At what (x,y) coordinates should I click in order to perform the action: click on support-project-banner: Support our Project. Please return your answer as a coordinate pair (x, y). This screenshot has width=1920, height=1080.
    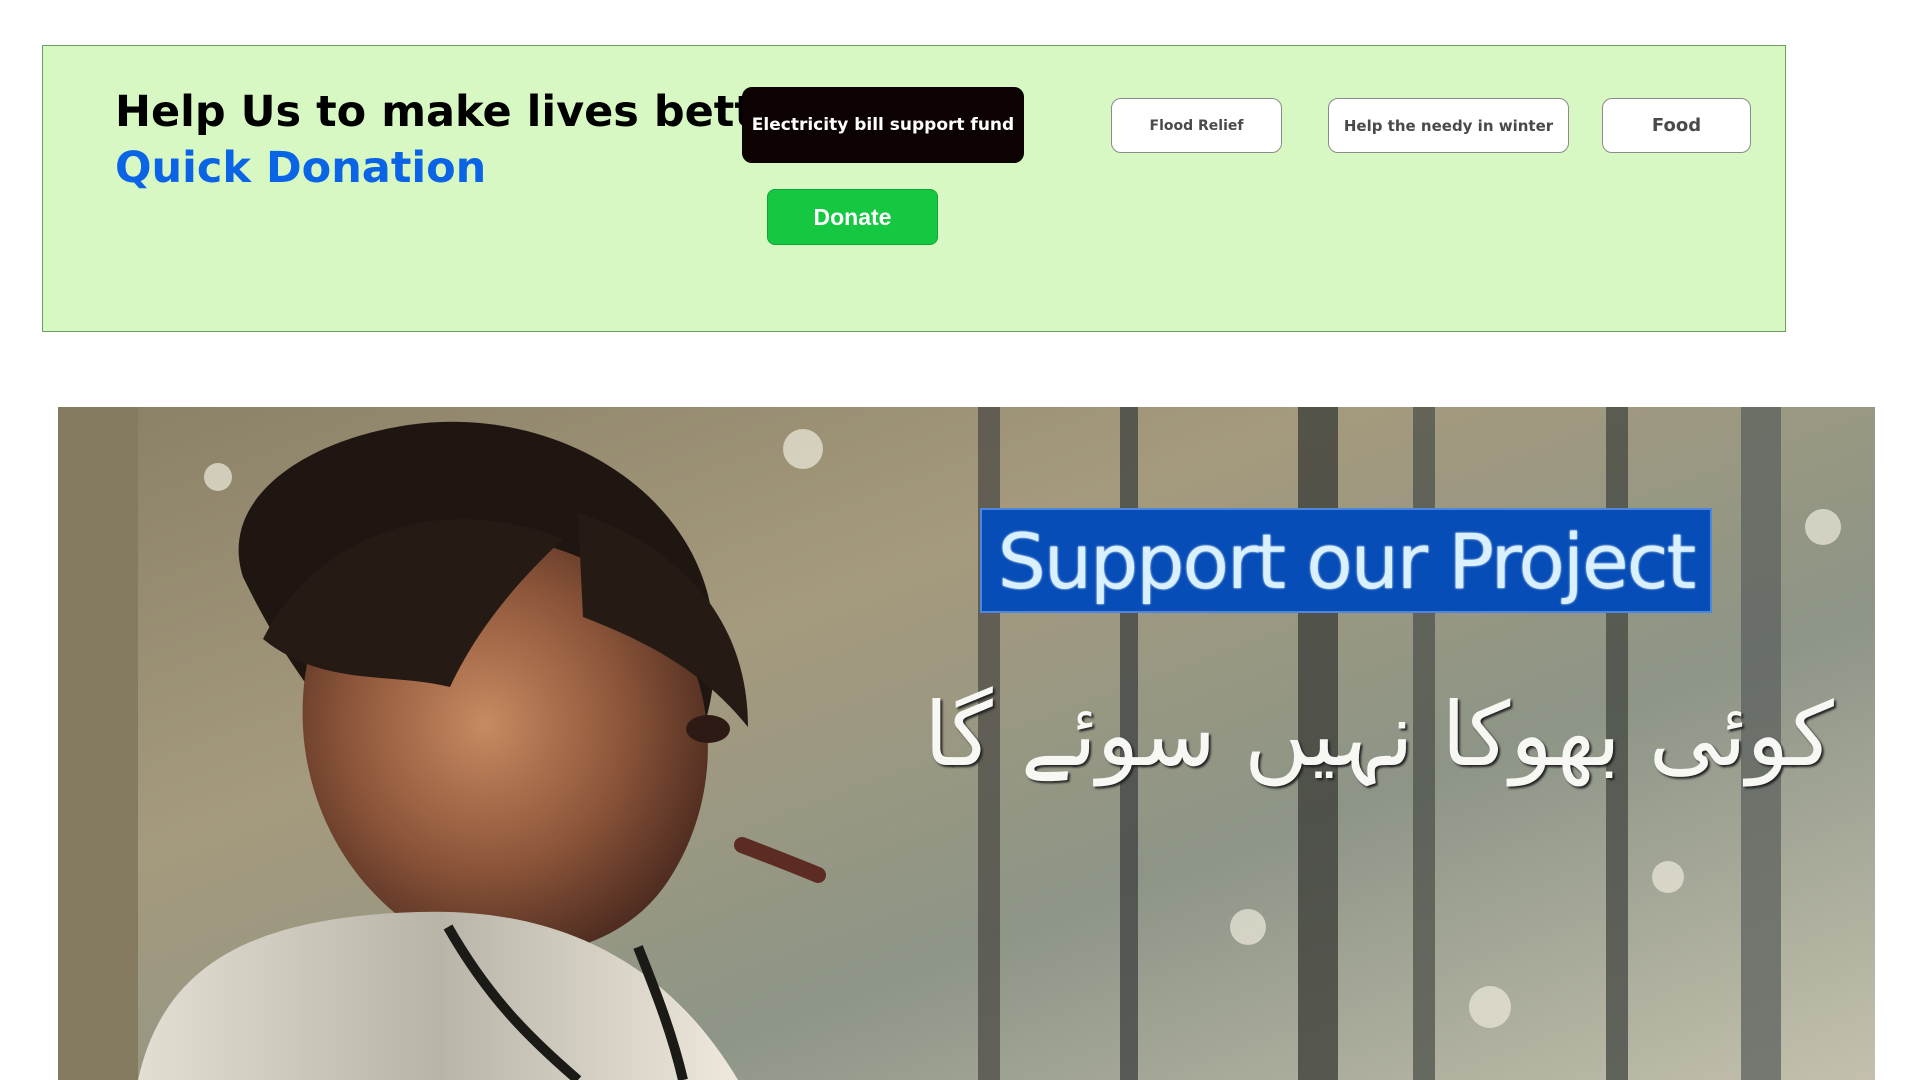
    Looking at the image, I should click on (1346, 560).